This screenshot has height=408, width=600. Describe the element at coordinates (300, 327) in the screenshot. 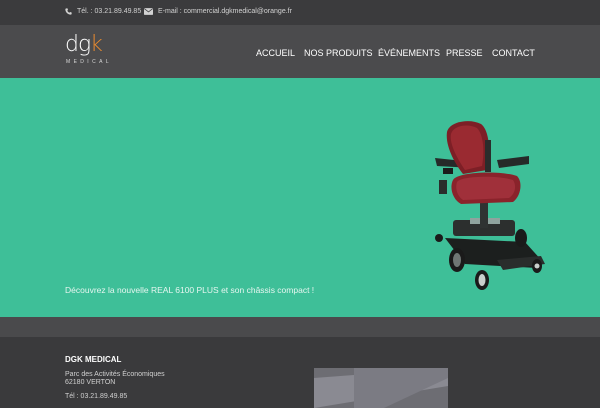

I see `separator-strip` at that location.